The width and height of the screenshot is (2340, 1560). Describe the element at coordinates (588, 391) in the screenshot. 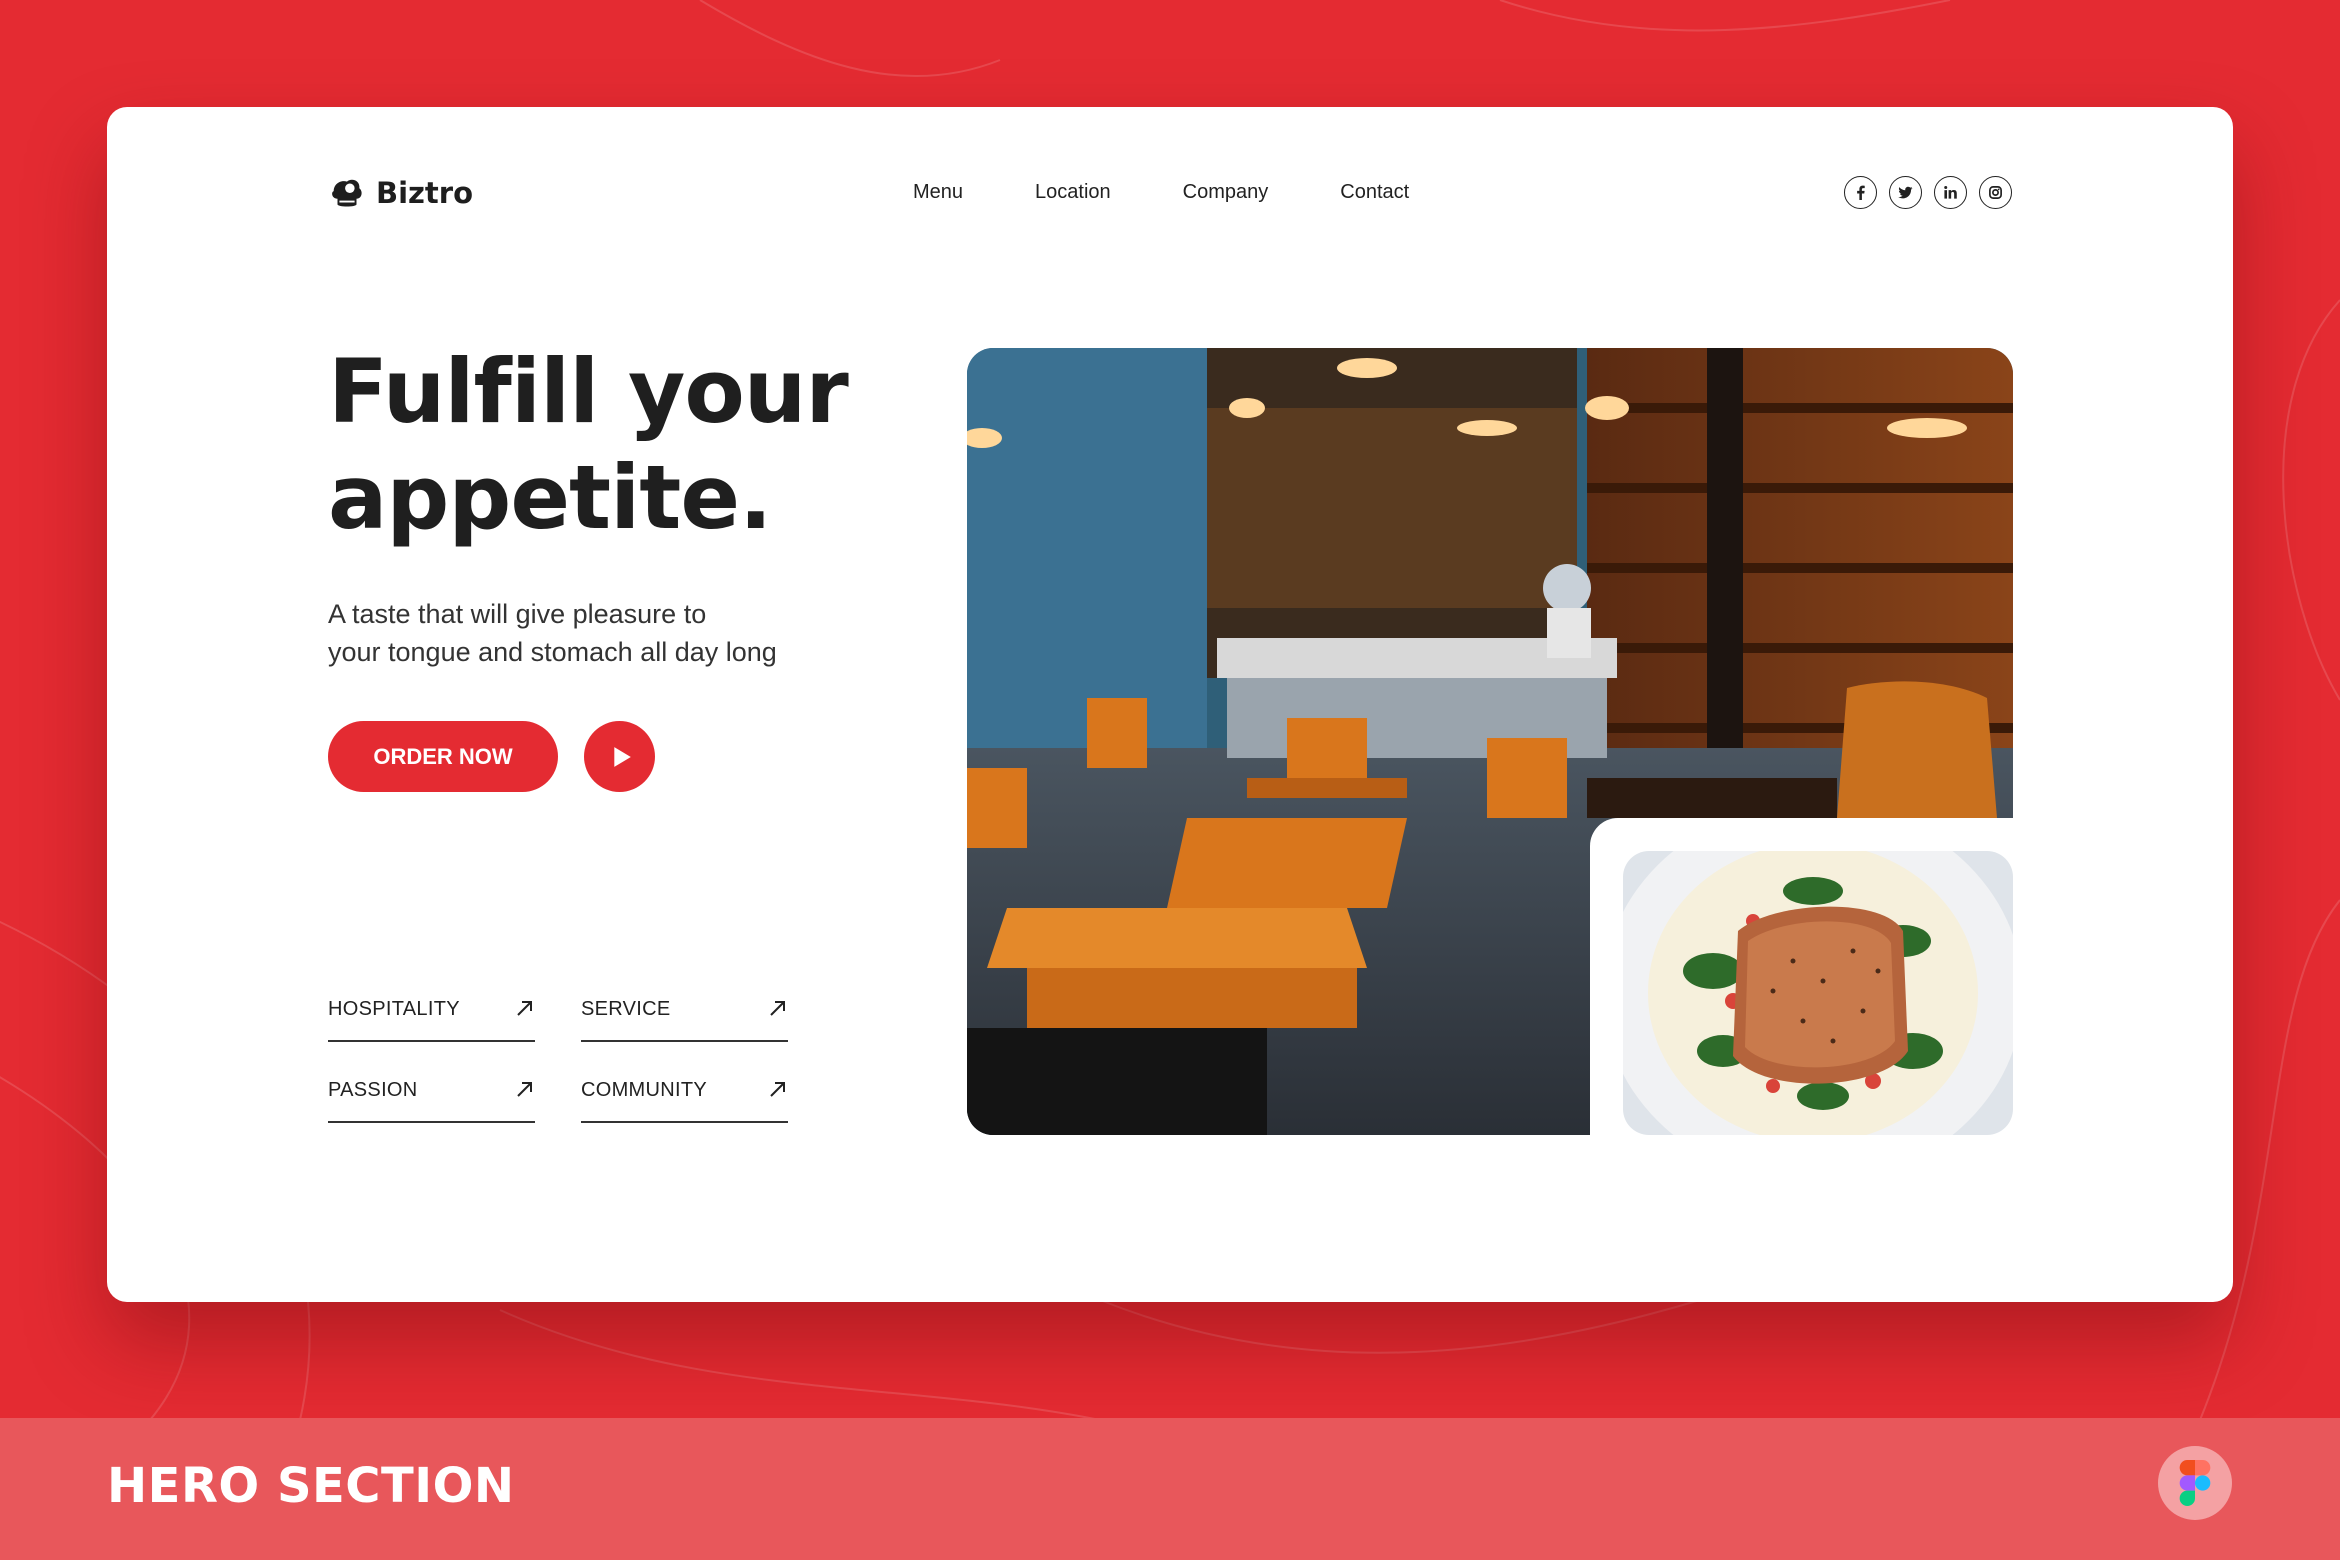

I see `headline-line-1: Fulfill your` at that location.